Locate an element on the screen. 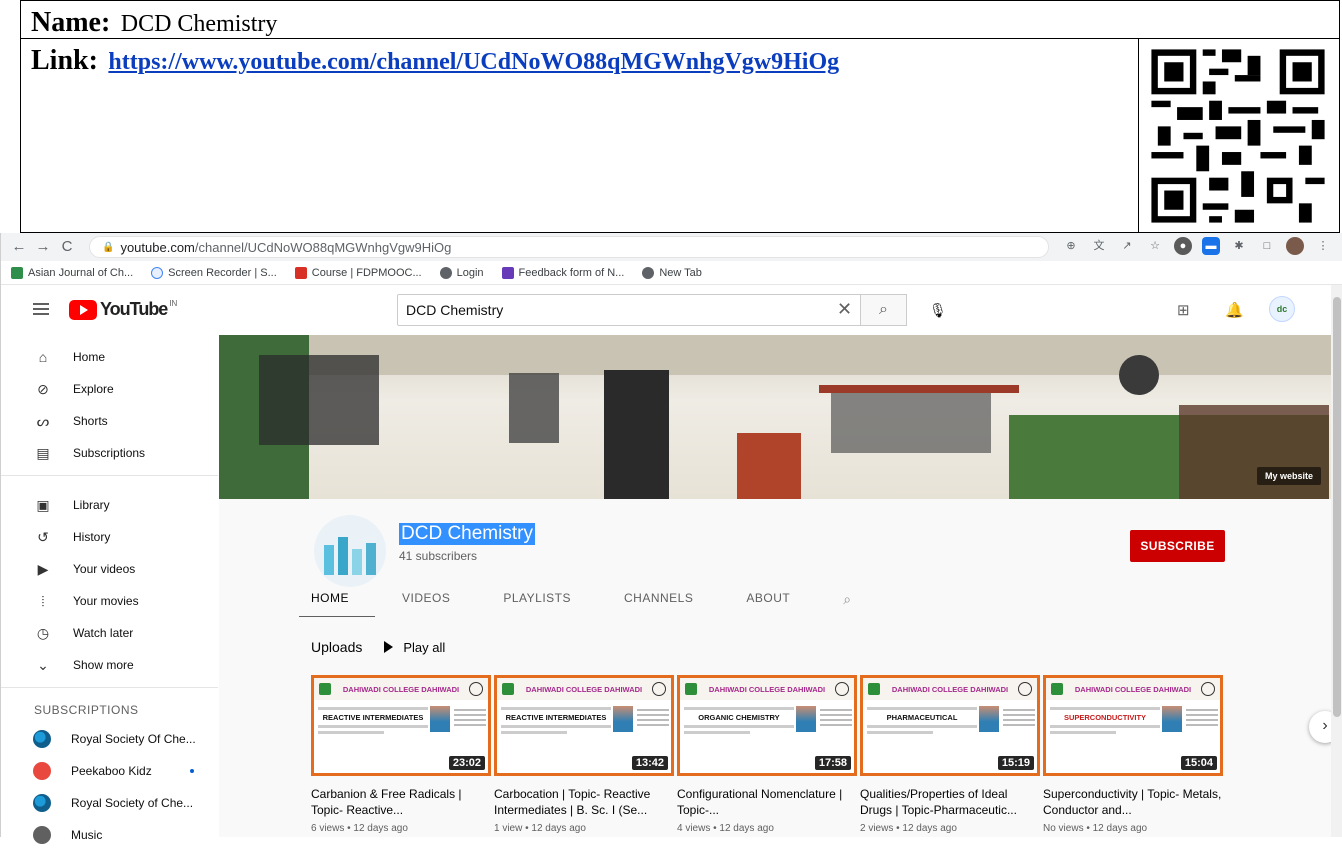 The image size is (1342, 851). bookmark-label: Login is located at coordinates (470, 272).